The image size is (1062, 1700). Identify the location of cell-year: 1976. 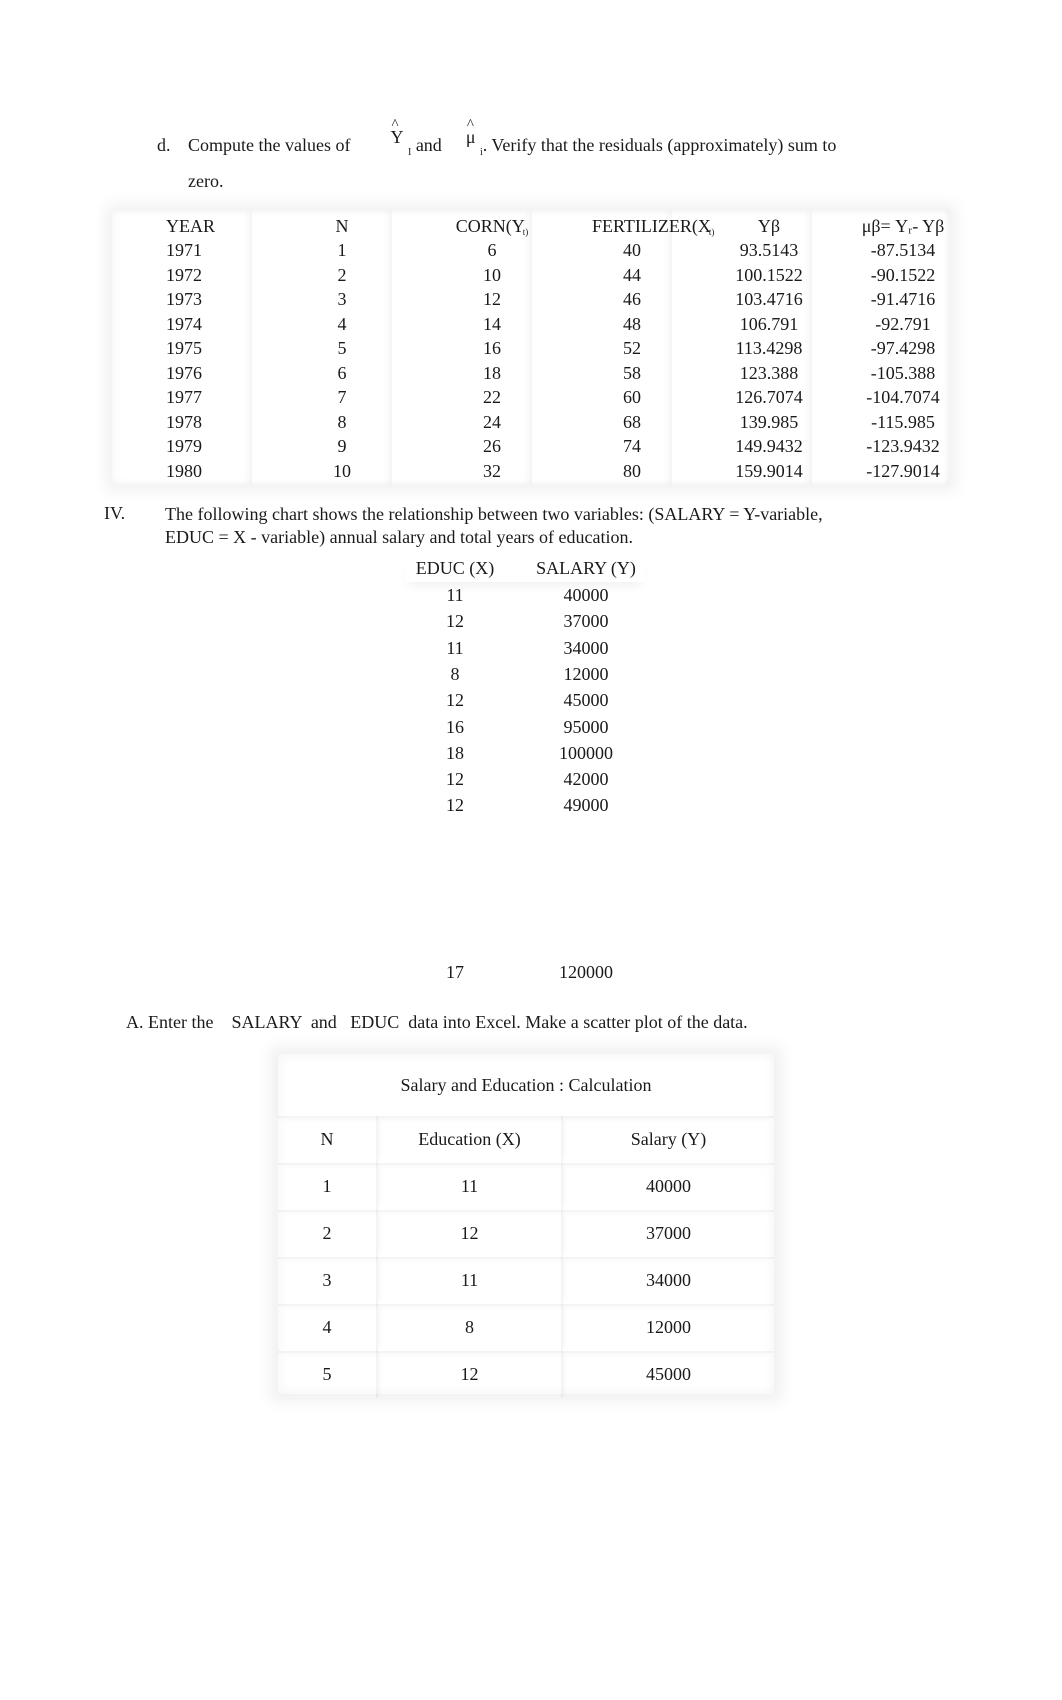
(184, 372).